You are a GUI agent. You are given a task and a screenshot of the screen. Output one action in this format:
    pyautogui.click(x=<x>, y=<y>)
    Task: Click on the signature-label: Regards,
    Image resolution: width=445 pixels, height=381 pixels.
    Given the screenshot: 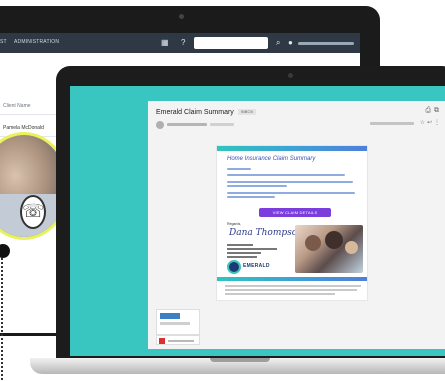 What is the action you would take?
    pyautogui.click(x=234, y=224)
    